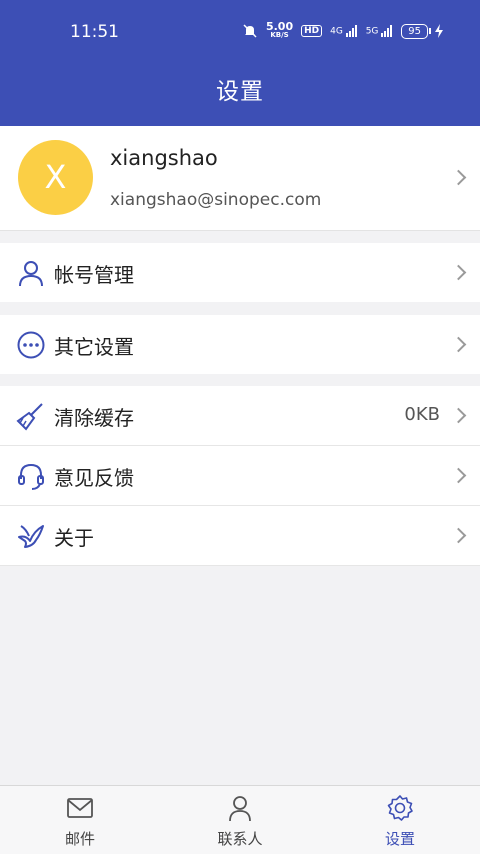 Image resolution: width=480 pixels, height=854 pixels. I want to click on more-icon, so click(31, 345).